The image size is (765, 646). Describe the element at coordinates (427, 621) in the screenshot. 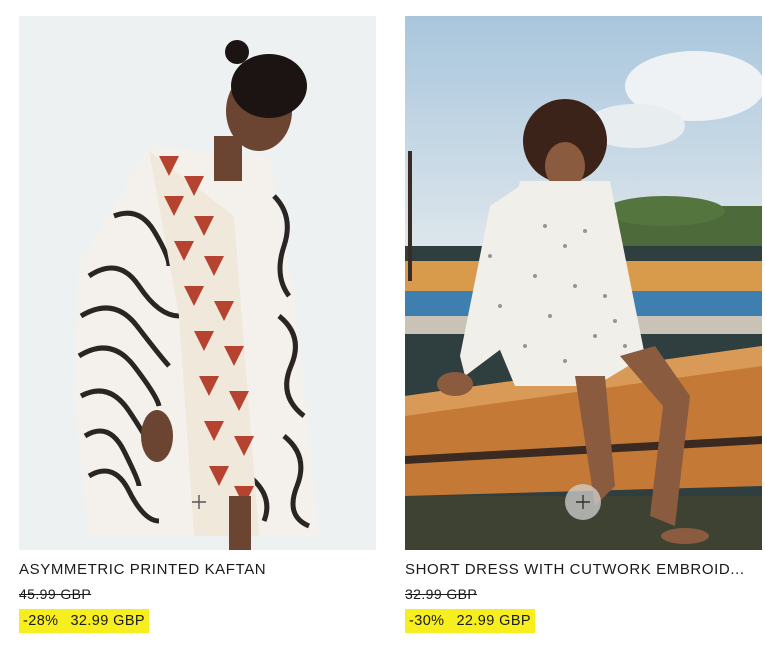

I see `discount-percent: -30%` at that location.